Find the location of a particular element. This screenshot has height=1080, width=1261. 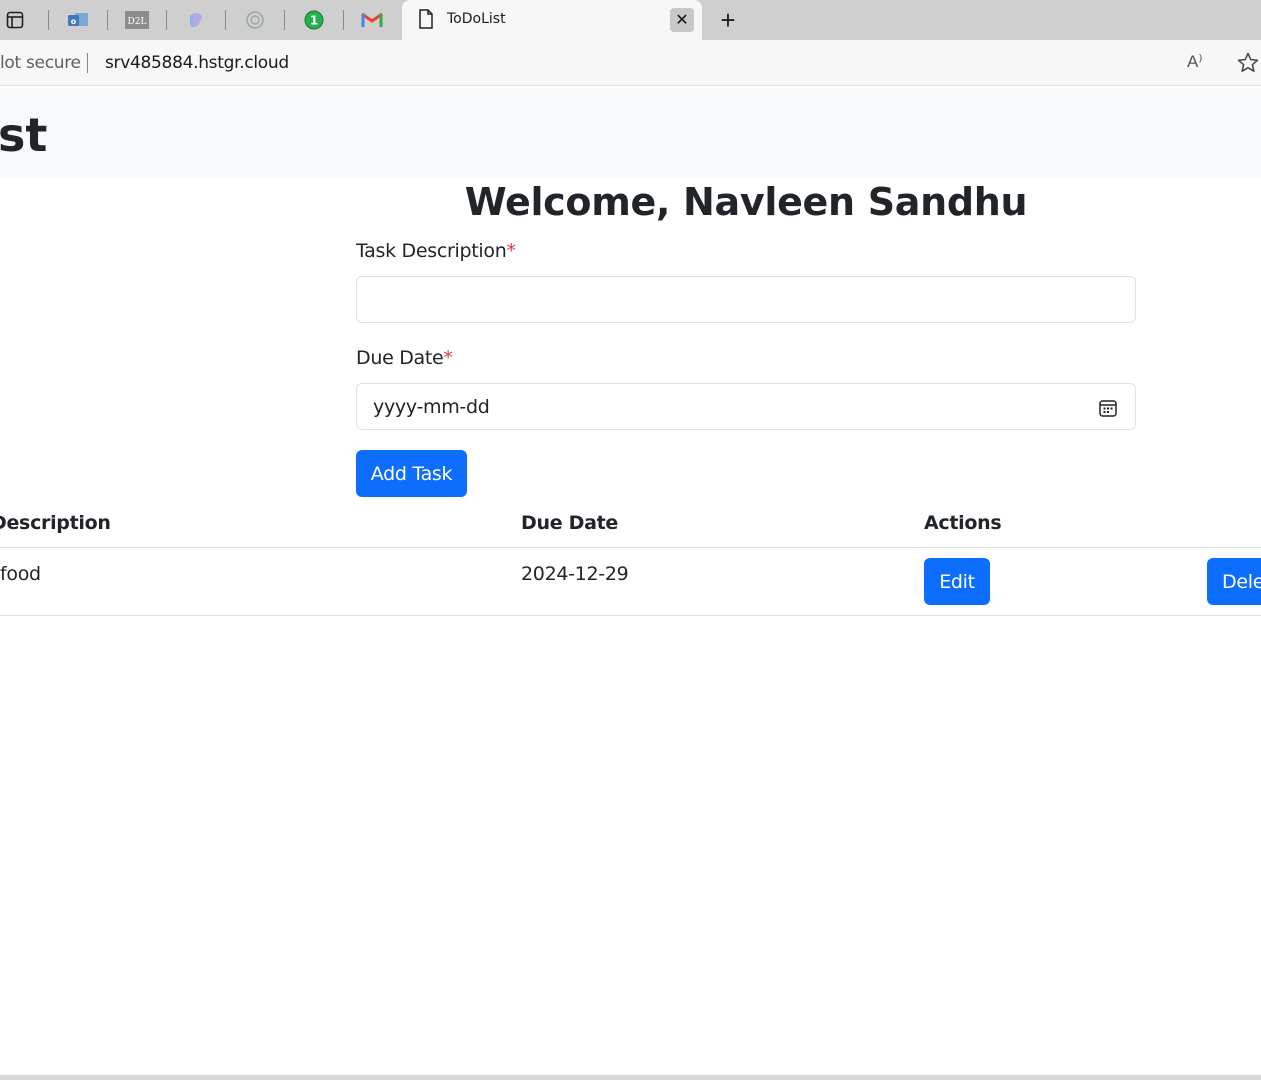

due-date-placeholder: yyyy-mm-dd is located at coordinates (431, 407).